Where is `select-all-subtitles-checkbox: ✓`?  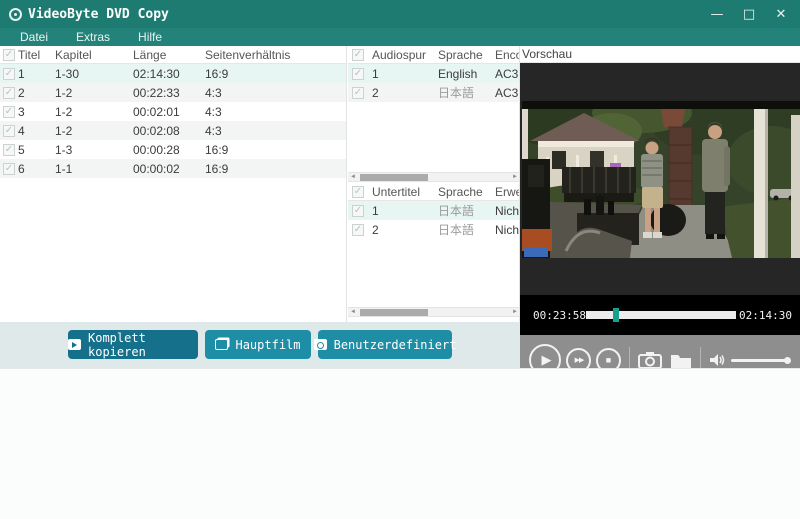
select-all-subtitles-checkbox: ✓ is located at coordinates (358, 191).